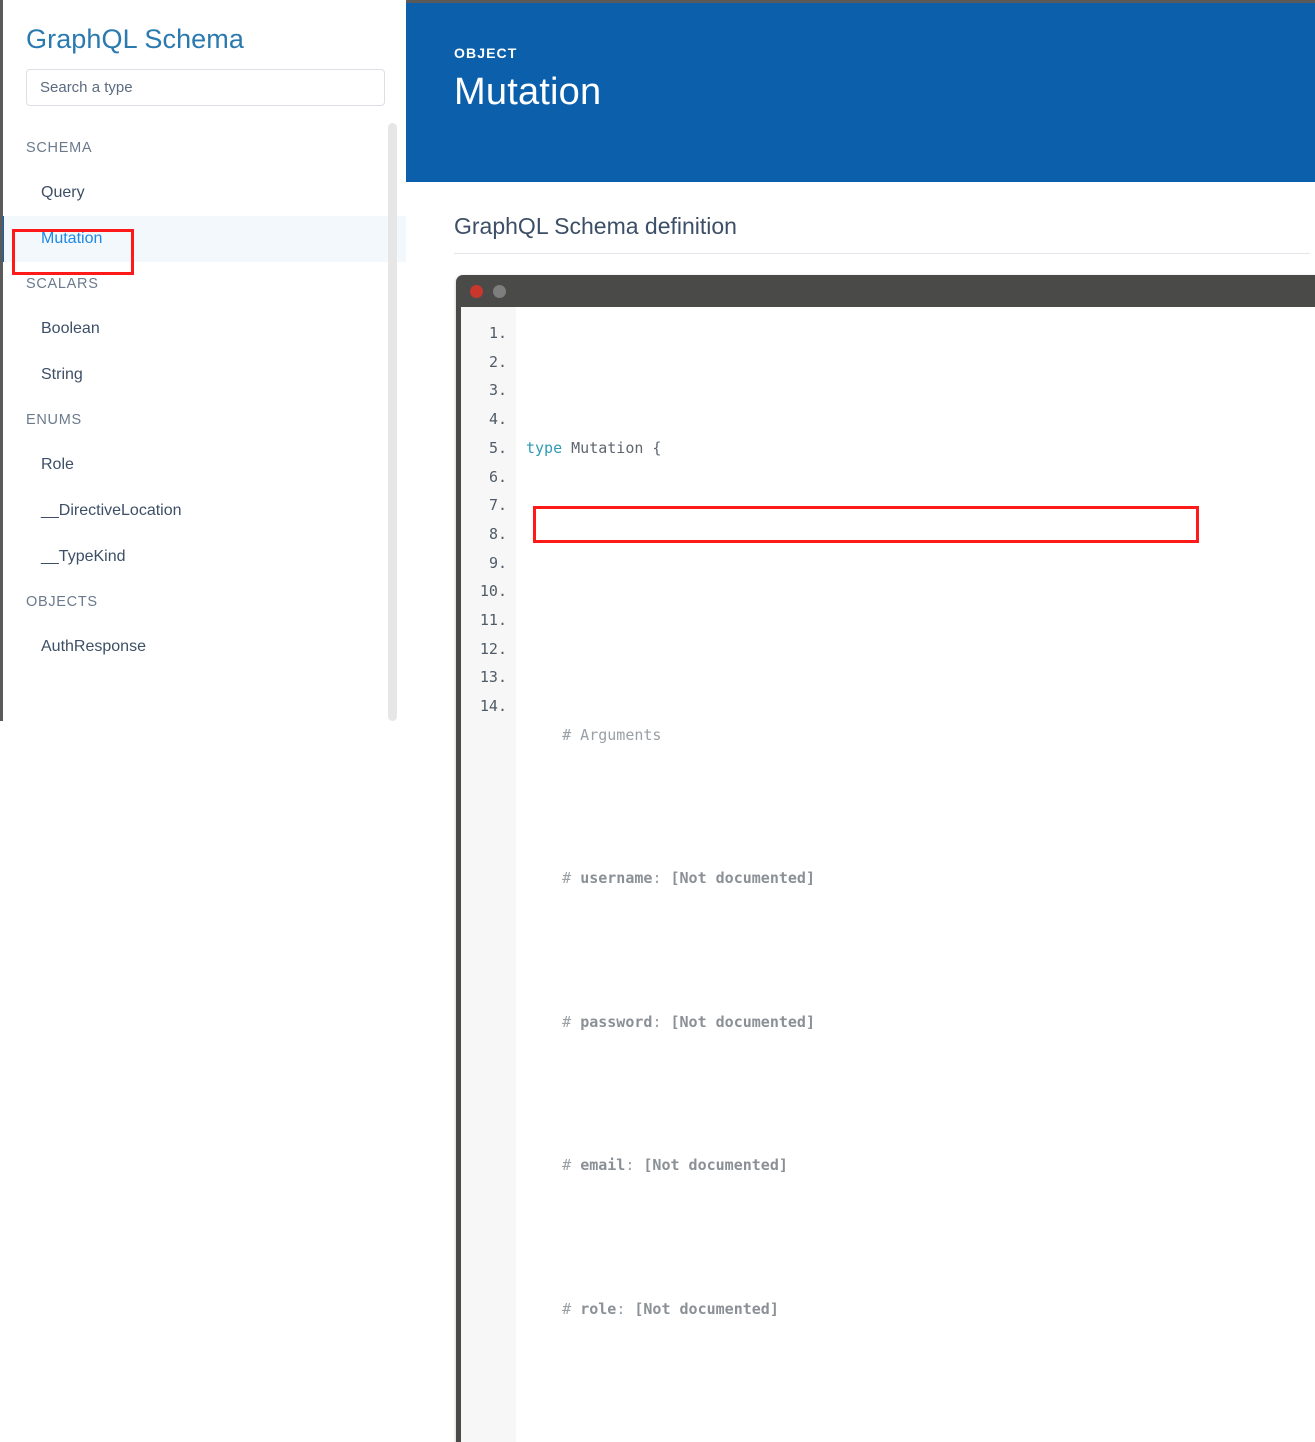 The height and width of the screenshot is (1442, 1315). I want to click on sidebar-item-role: Role, so click(203, 465).